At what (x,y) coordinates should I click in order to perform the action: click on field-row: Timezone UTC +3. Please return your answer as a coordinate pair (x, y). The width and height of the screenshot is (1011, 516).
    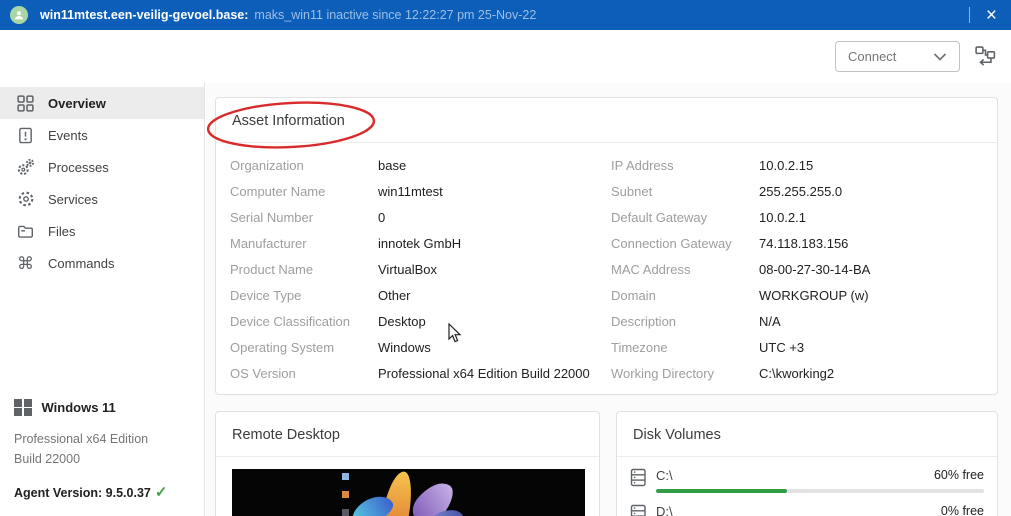
    Looking at the image, I should click on (708, 347).